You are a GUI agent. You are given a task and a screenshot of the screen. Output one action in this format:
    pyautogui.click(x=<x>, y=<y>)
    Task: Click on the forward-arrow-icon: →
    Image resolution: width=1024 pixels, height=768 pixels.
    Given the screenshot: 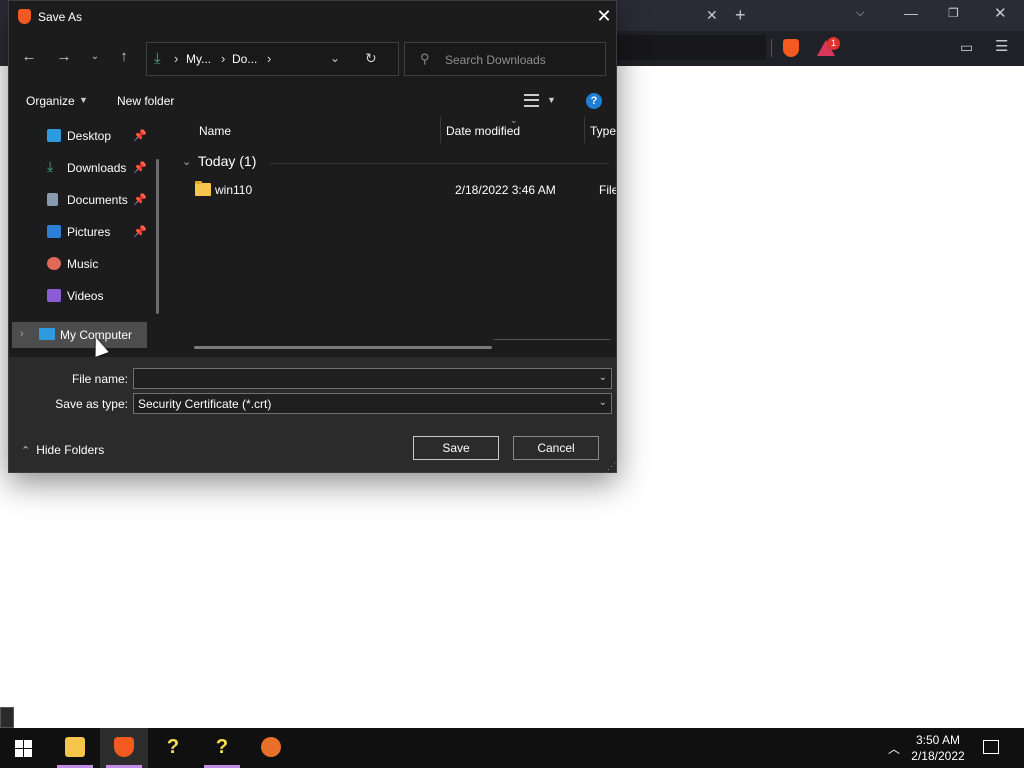 What is the action you would take?
    pyautogui.click(x=64, y=57)
    